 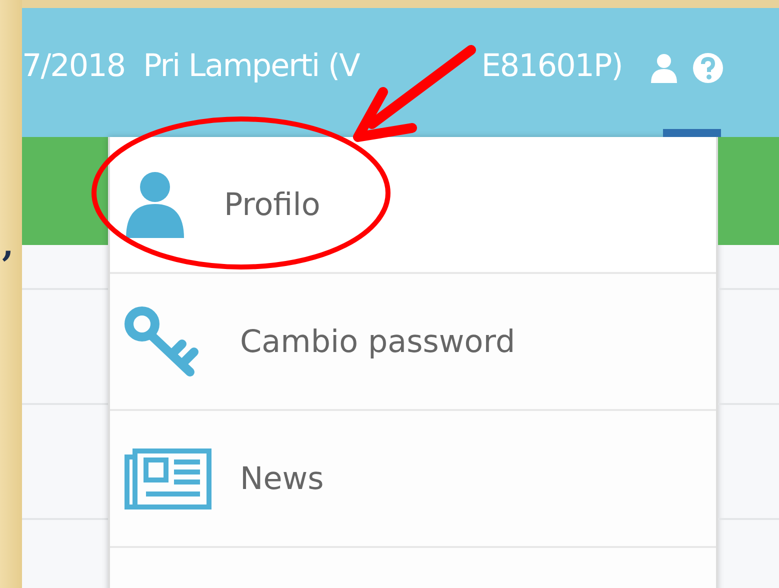 What do you see at coordinates (708, 68) in the screenshot?
I see `help-icon` at bounding box center [708, 68].